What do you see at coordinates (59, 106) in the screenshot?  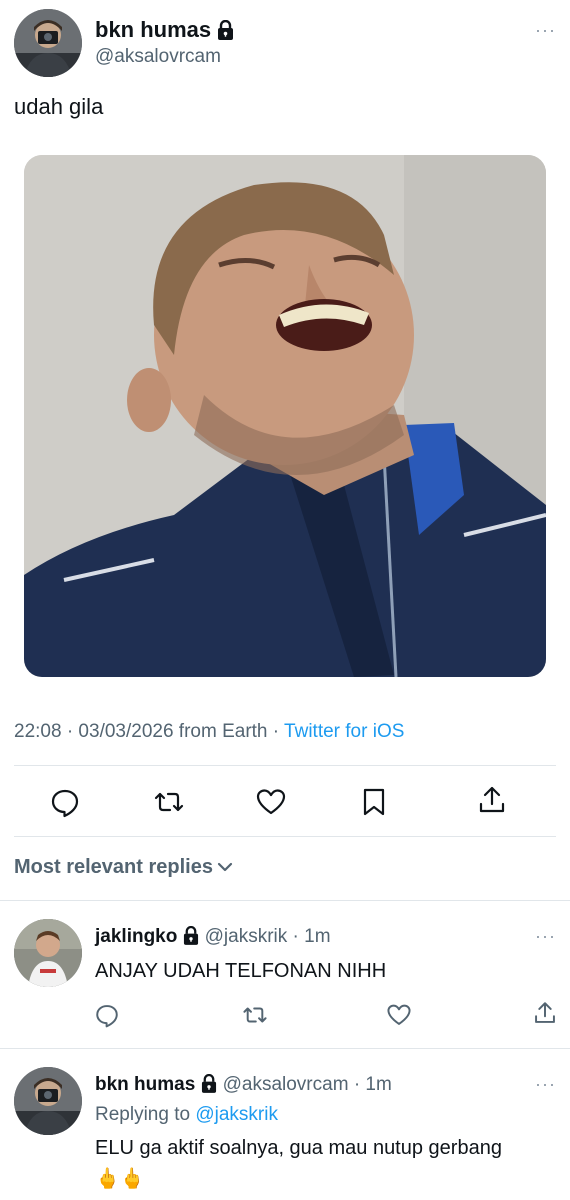 I see `tweet-text: udah gila` at bounding box center [59, 106].